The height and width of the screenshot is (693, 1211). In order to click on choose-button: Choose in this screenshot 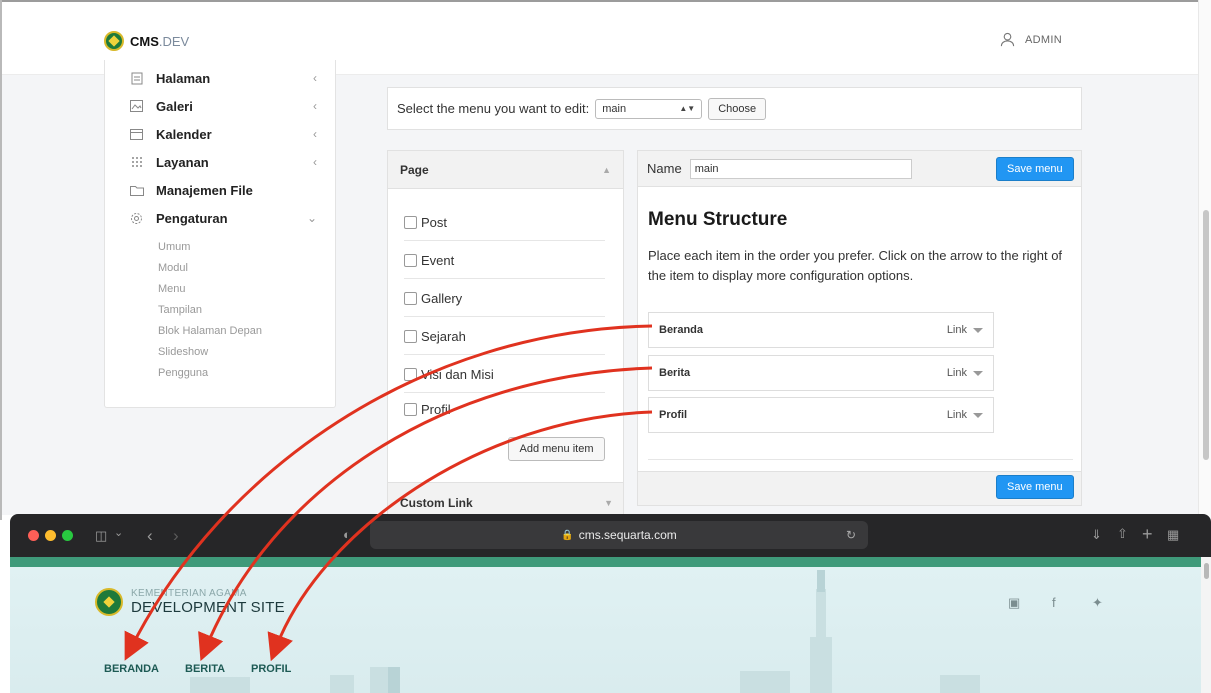, I will do `click(737, 108)`.